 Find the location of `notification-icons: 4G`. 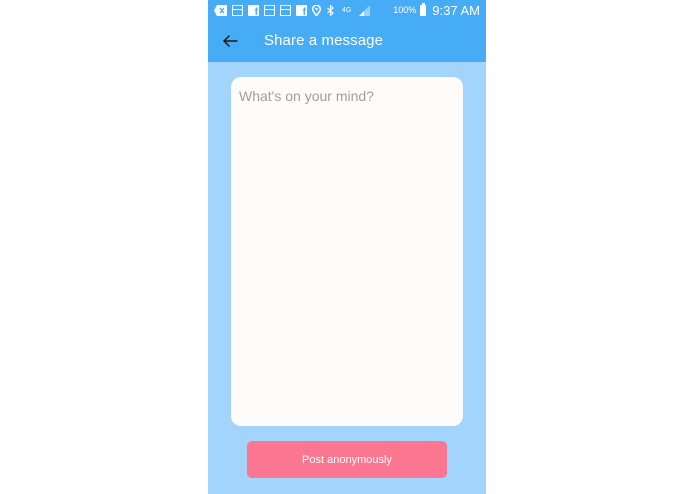

notification-icons: 4G is located at coordinates (292, 10).